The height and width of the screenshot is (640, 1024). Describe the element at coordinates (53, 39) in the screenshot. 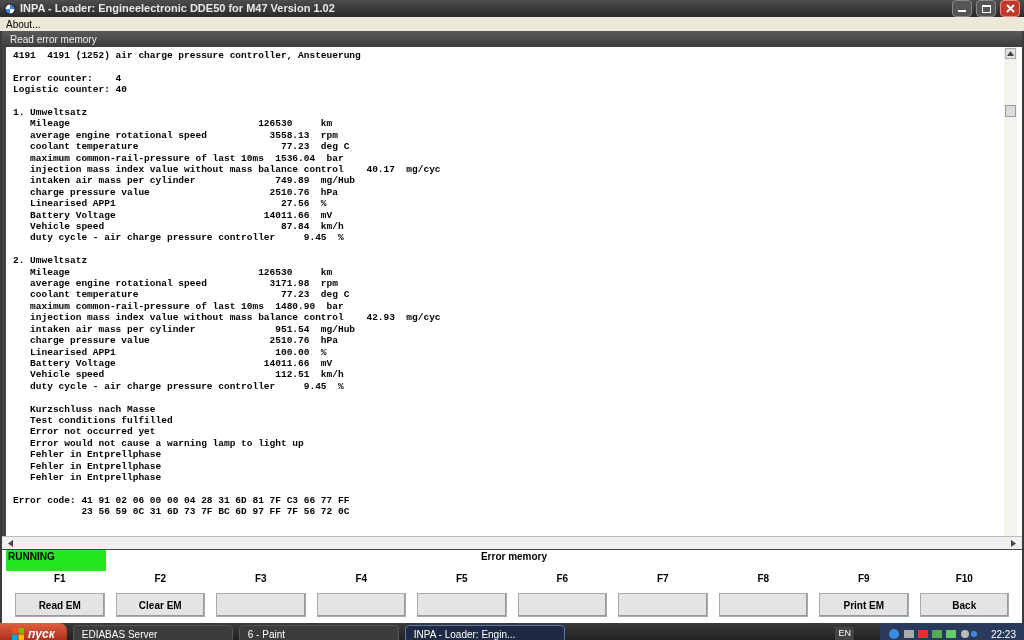

I see `panel-title: Read error memory` at that location.